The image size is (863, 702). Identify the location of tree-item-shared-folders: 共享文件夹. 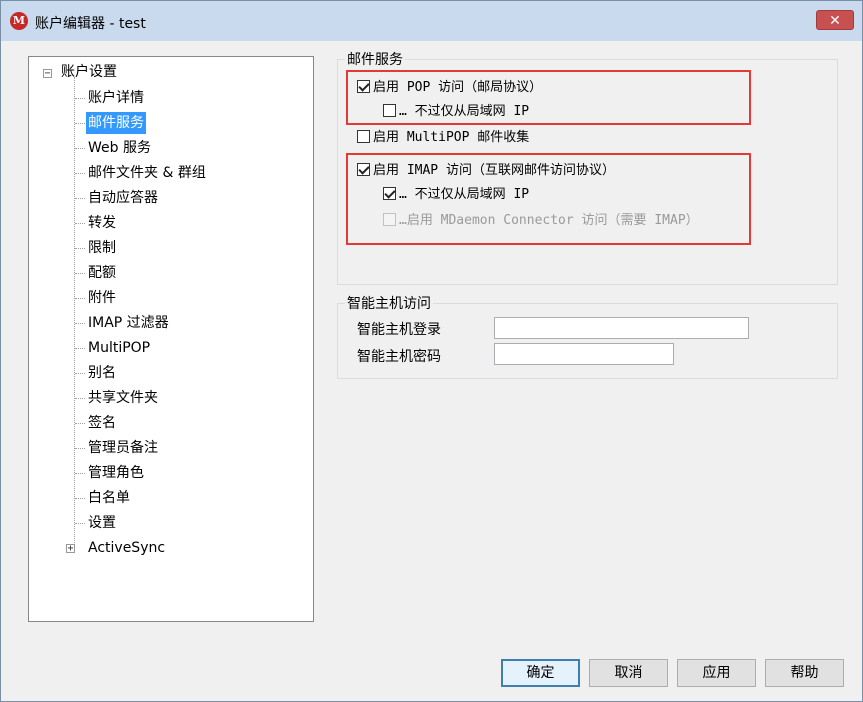
(123, 398).